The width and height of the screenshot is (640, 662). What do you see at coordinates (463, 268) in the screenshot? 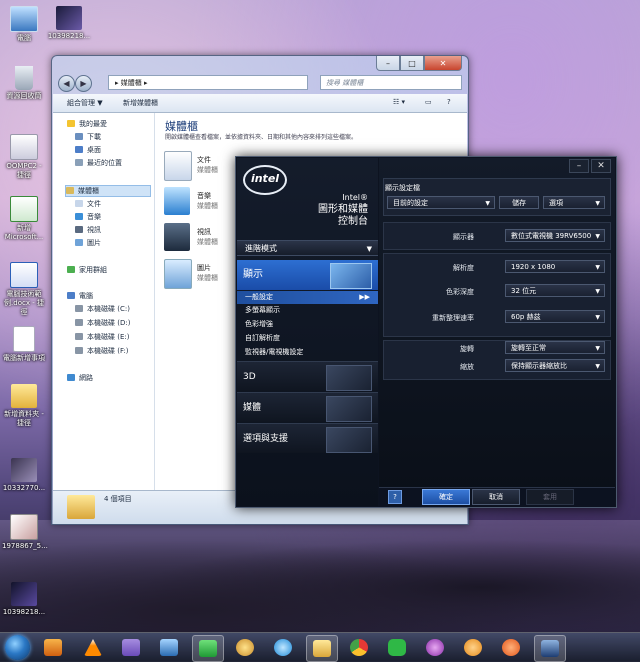
I see `resolution-label: 解析度` at bounding box center [463, 268].